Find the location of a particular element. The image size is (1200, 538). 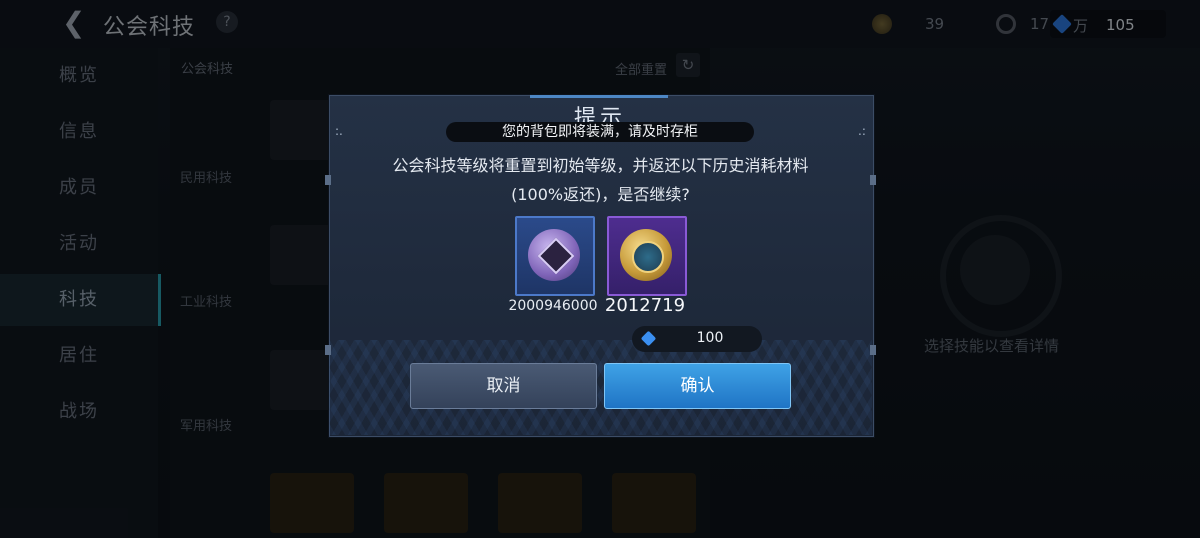

emblem-core is located at coordinates (648, 257).